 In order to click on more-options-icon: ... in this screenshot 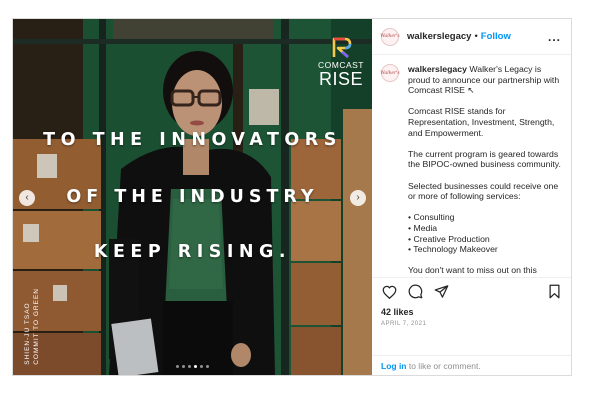, I will do `click(554, 37)`.